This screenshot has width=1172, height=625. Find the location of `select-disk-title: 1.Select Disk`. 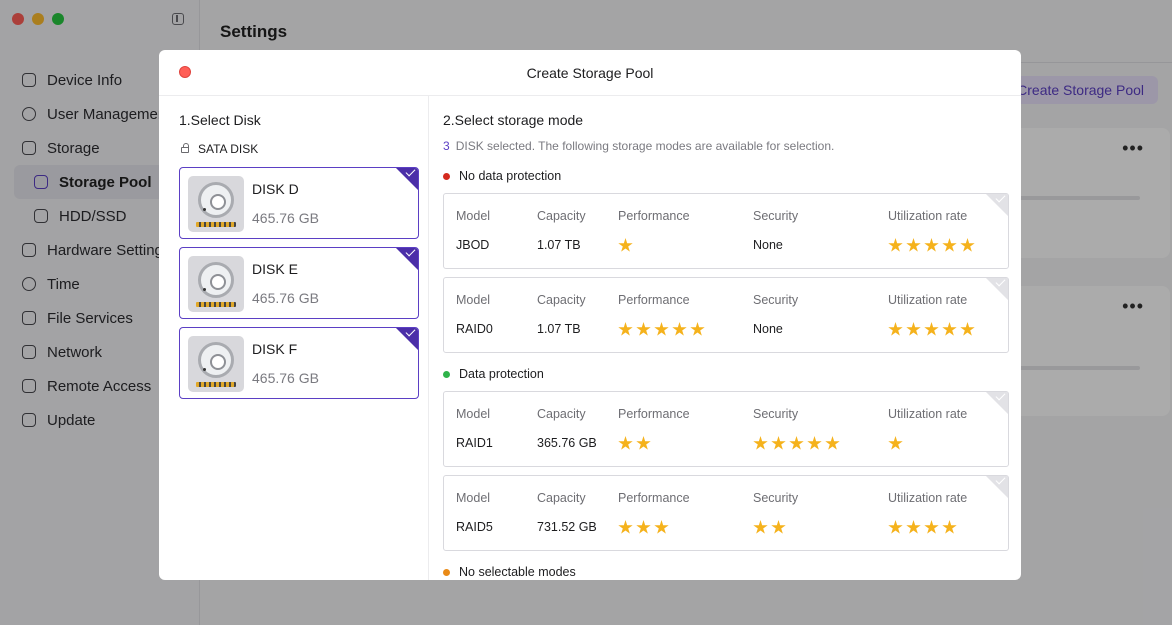

select-disk-title: 1.Select Disk is located at coordinates (220, 120).